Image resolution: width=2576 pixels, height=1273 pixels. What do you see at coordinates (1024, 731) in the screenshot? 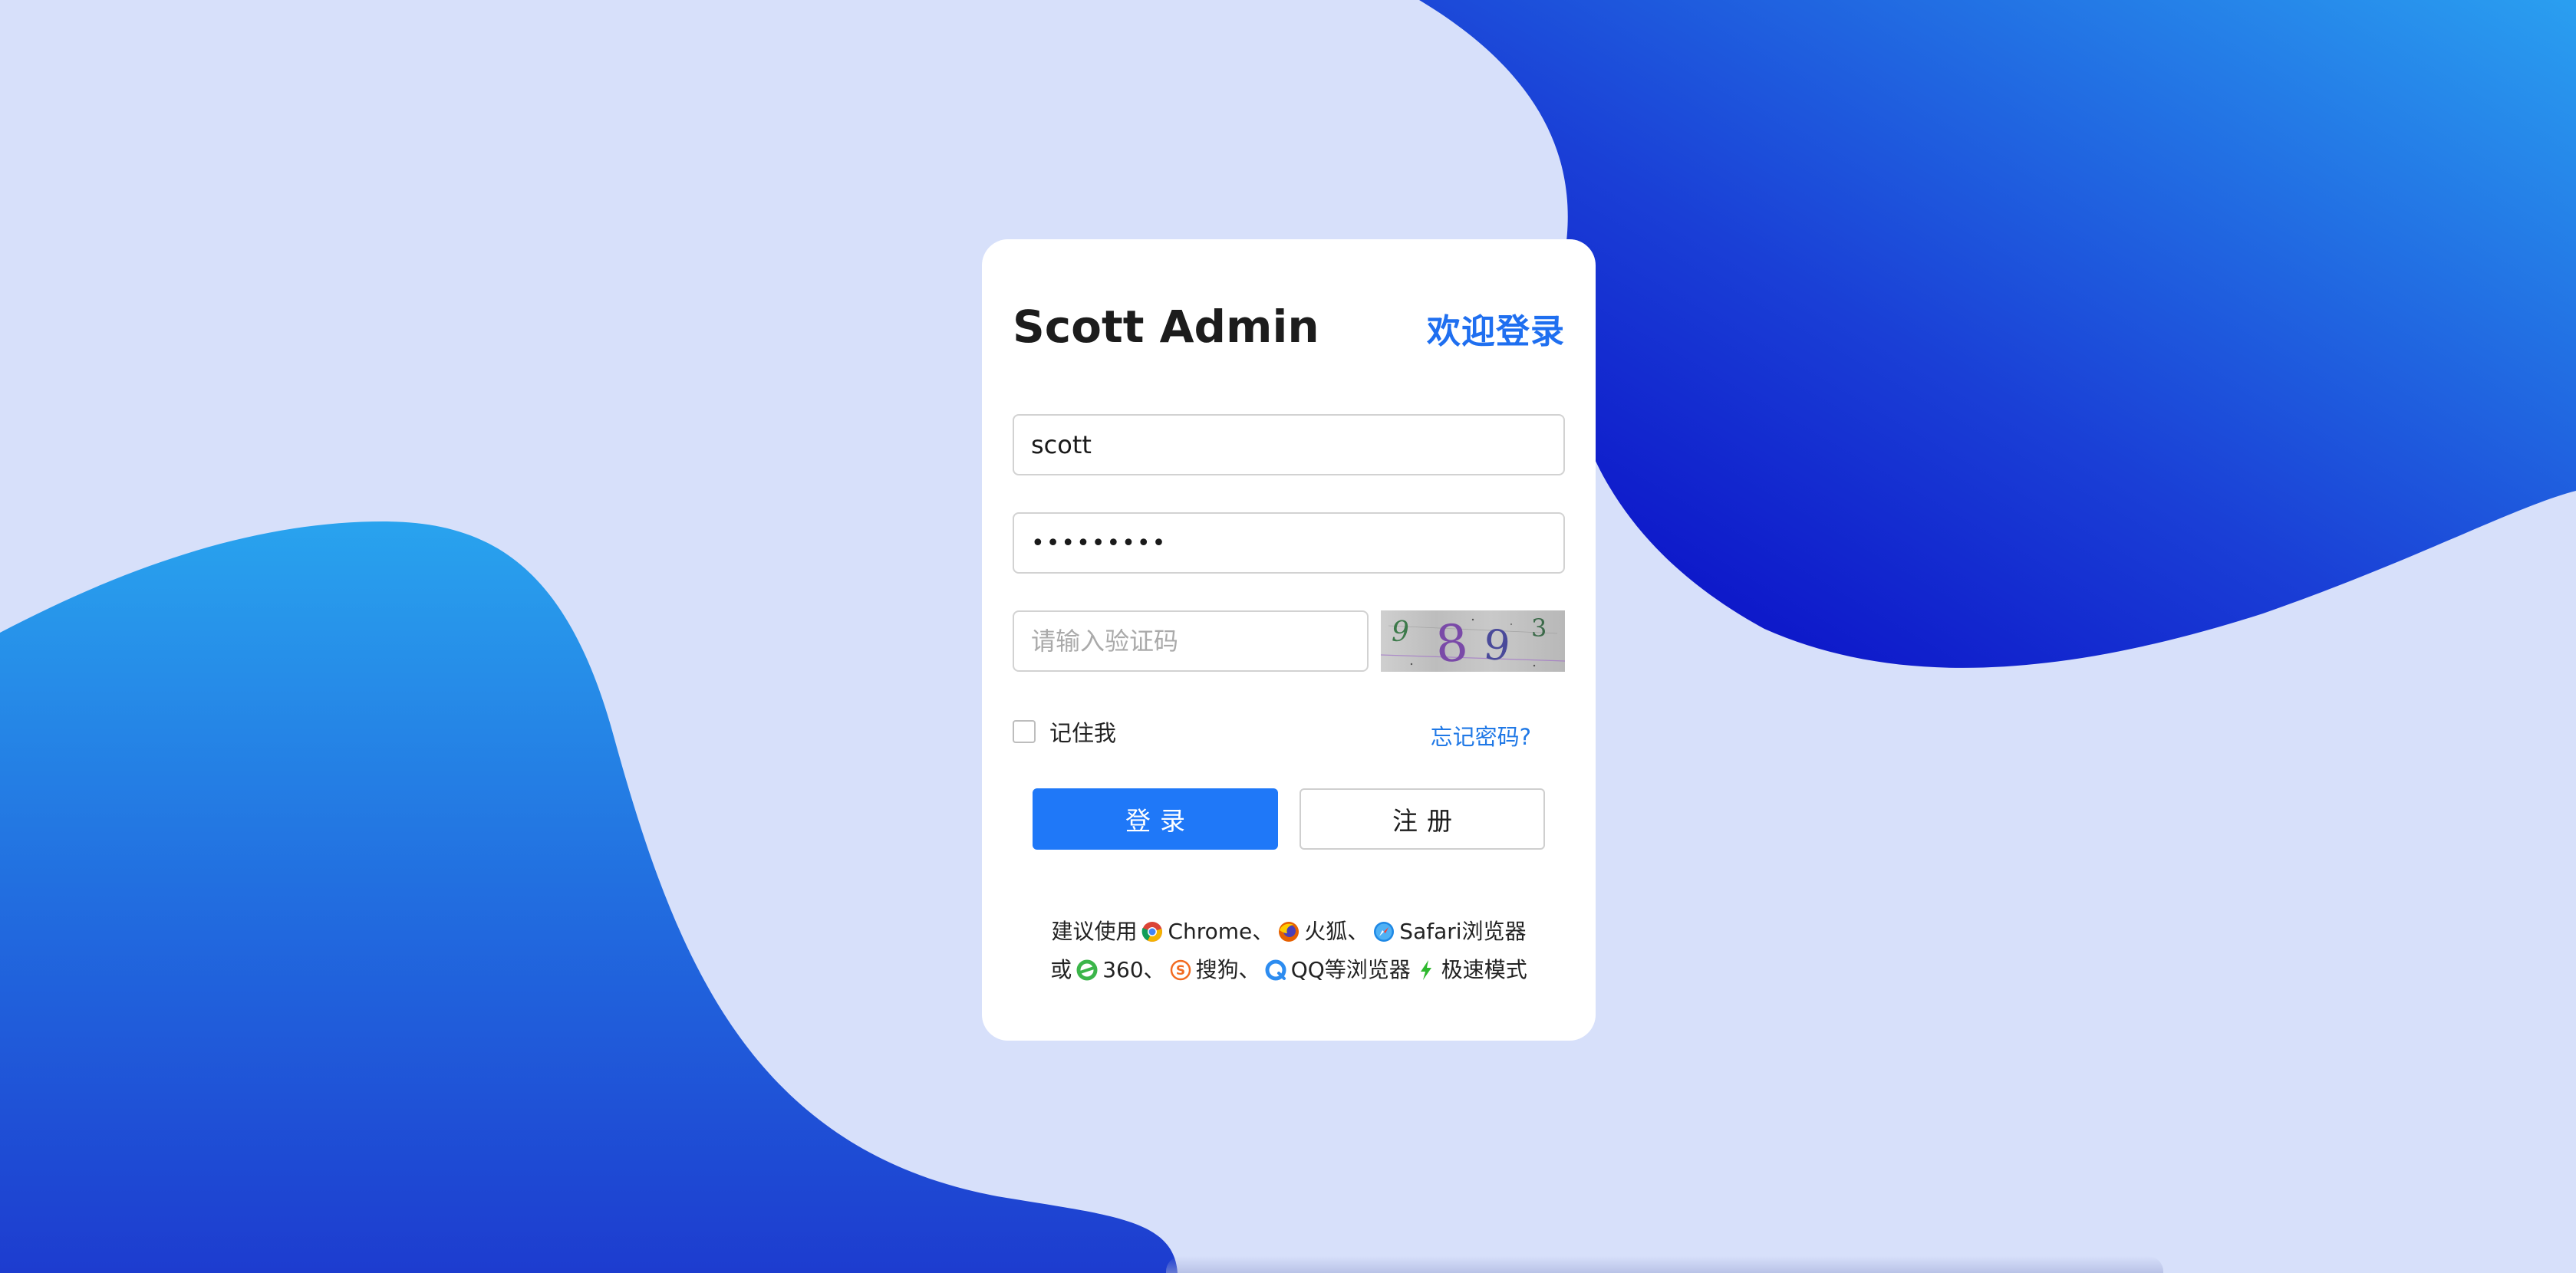
I see `remember-checkbox` at bounding box center [1024, 731].